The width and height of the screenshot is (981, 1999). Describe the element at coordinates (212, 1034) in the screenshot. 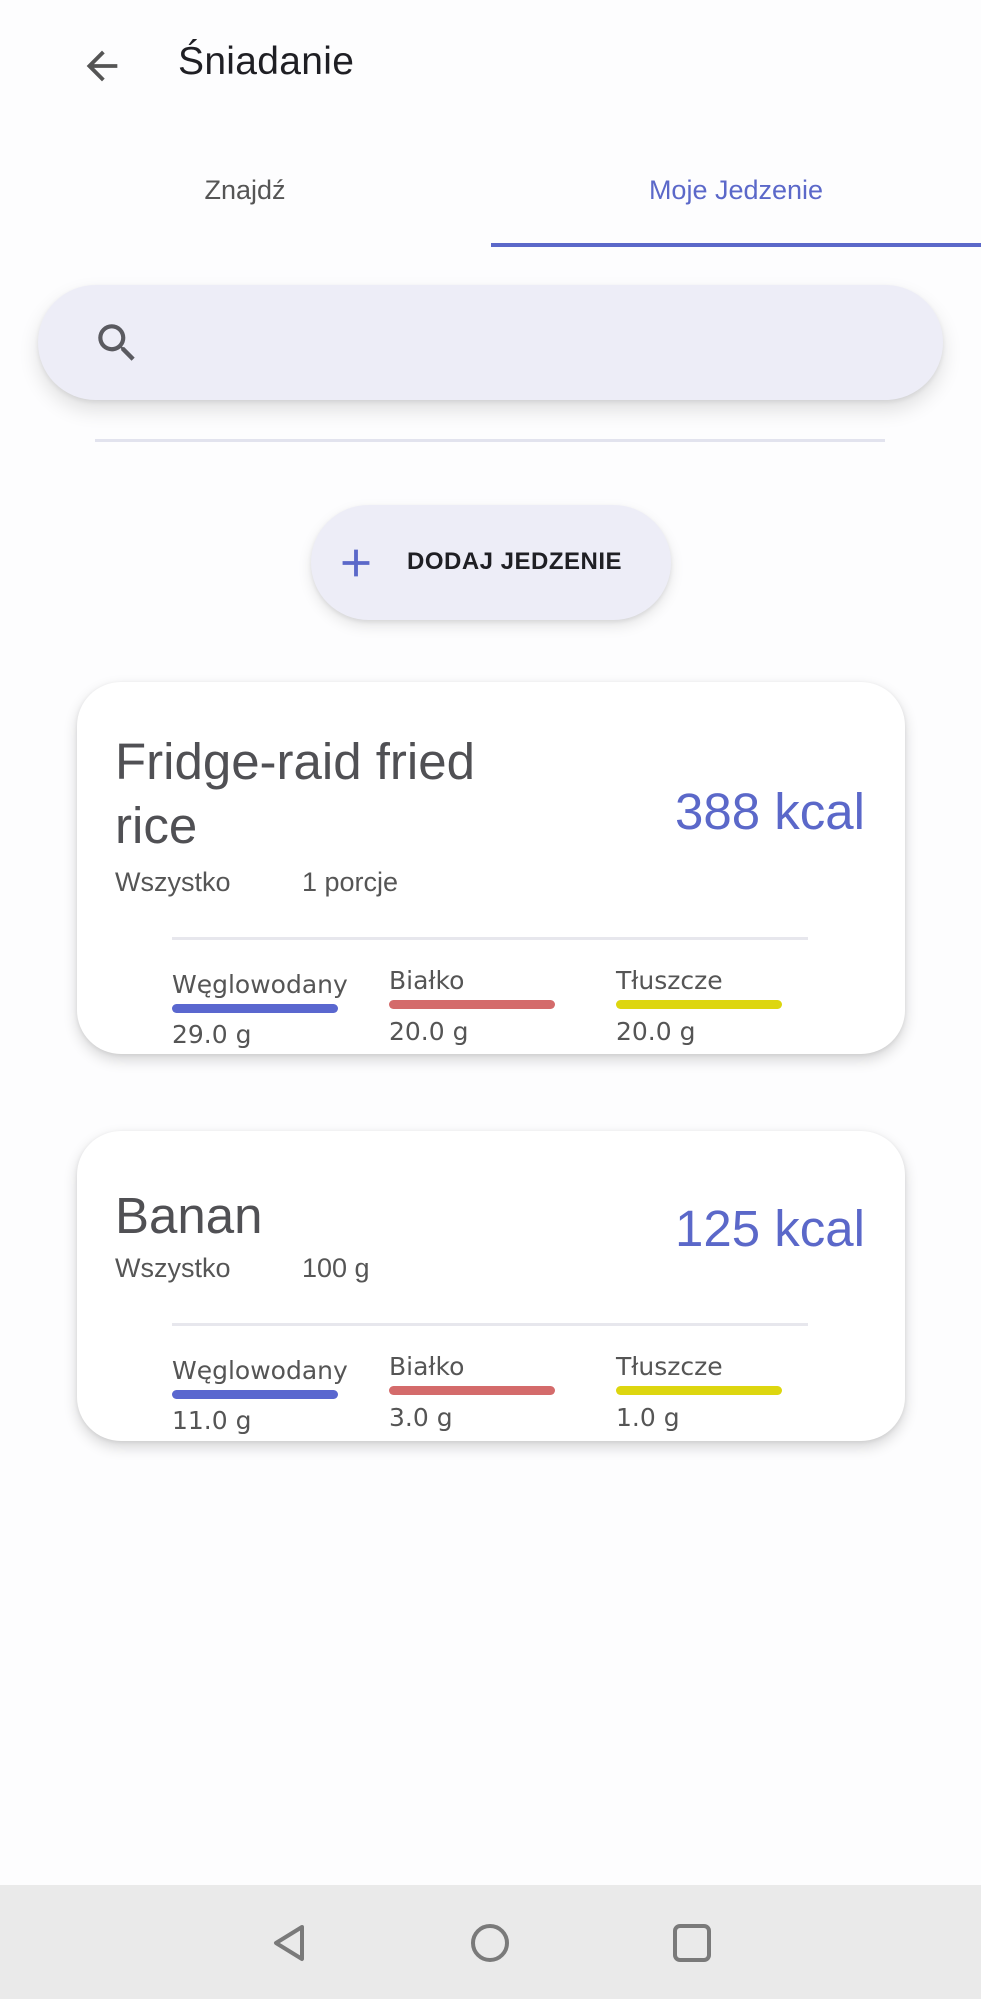

I see `carbs-value: 29.0 g` at that location.